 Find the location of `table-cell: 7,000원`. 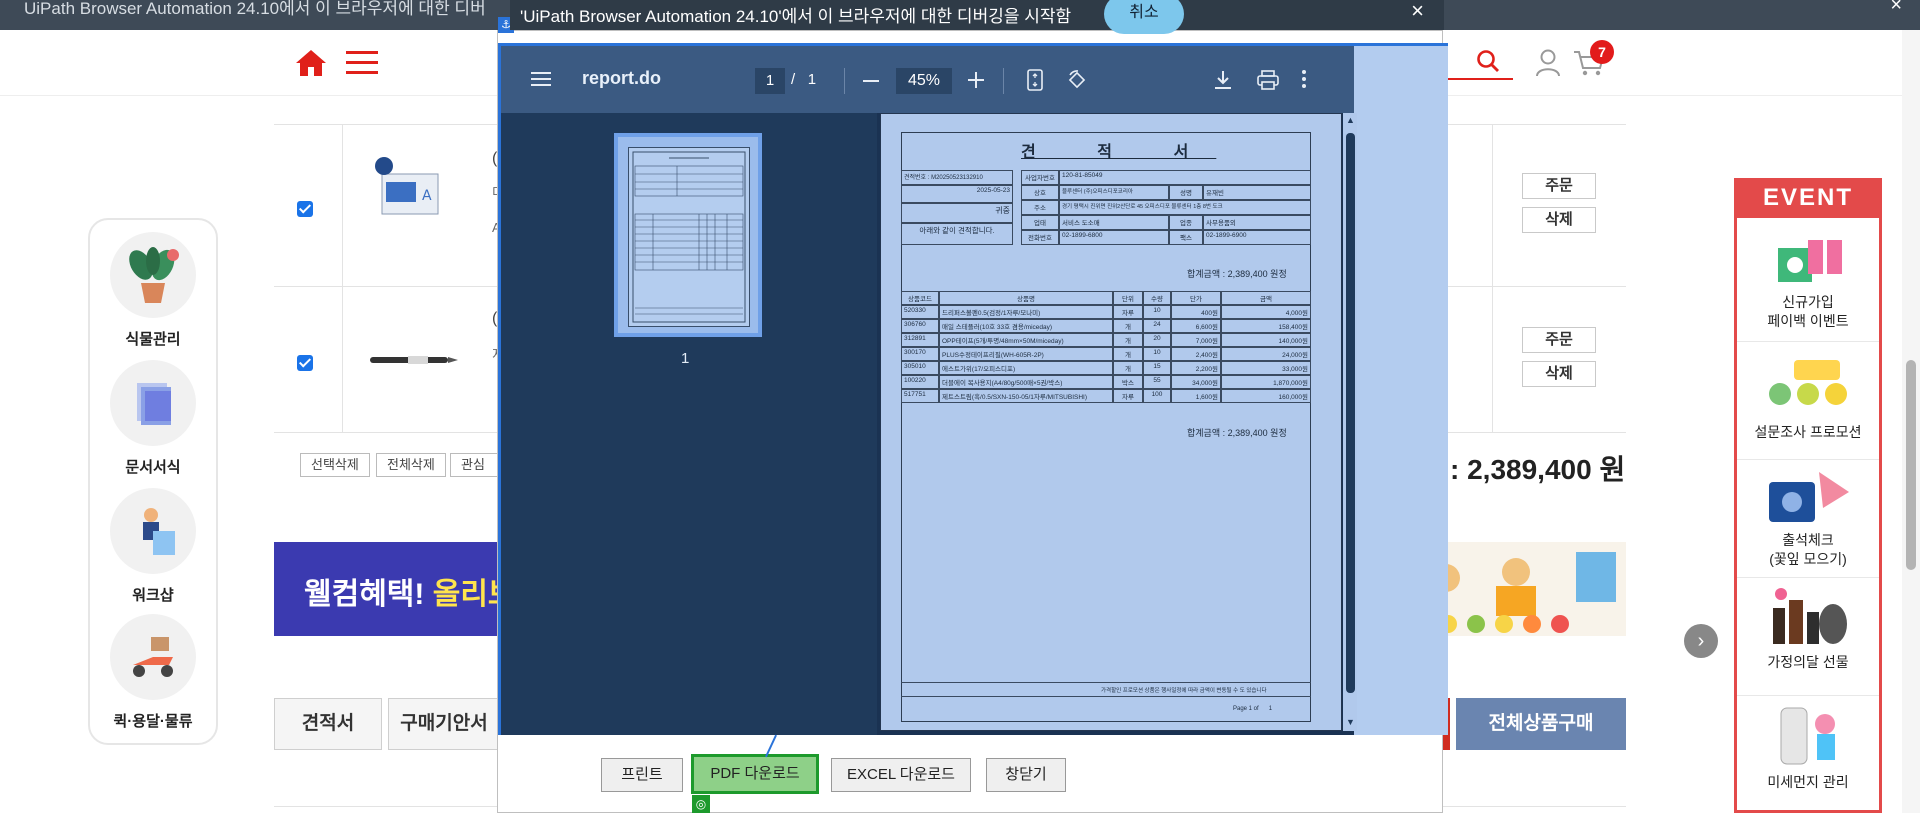

table-cell: 7,000원 is located at coordinates (1196, 340).